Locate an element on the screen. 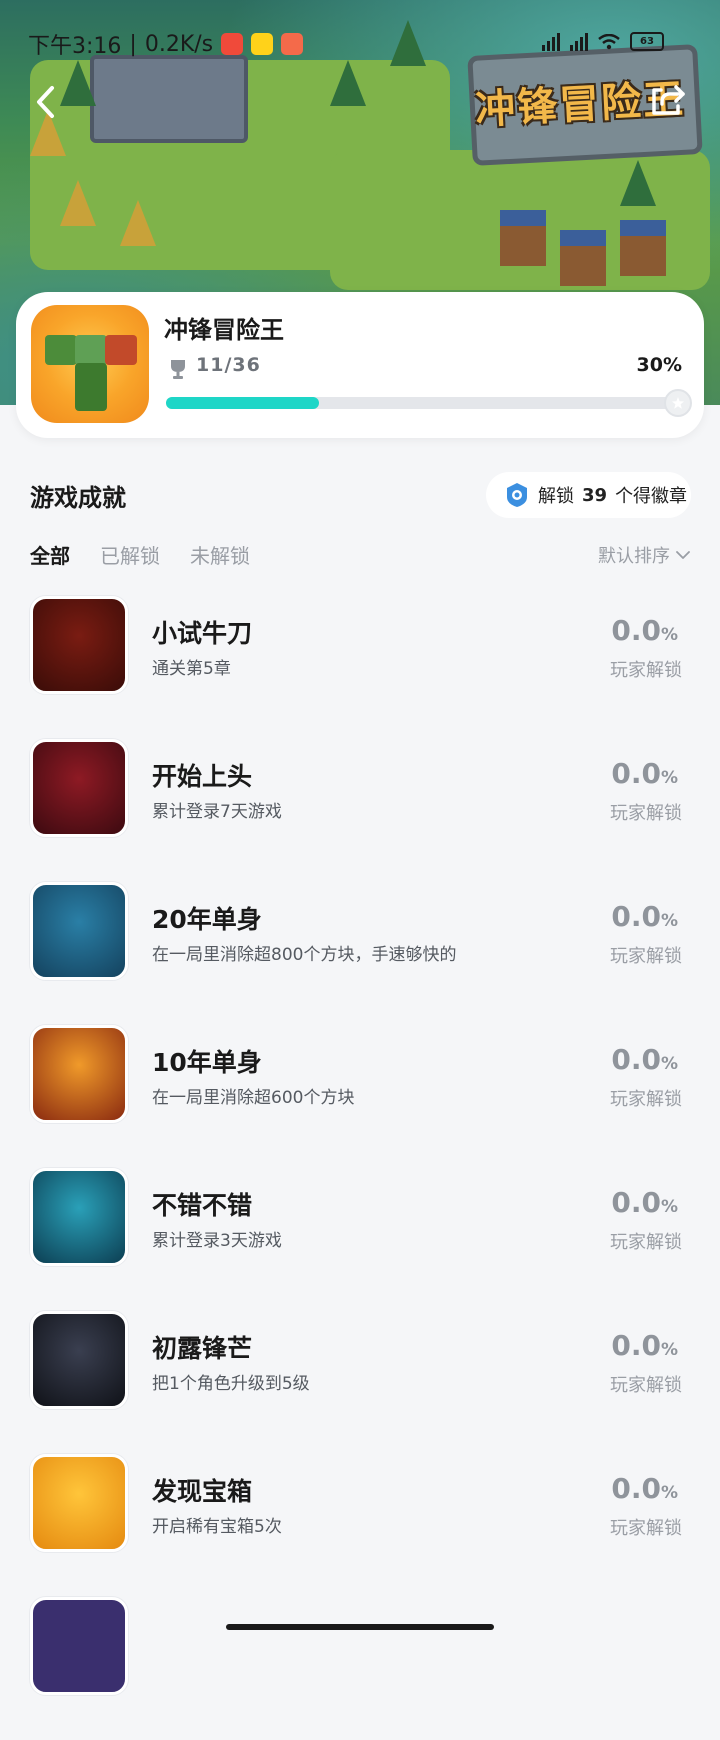  section-title: 游戏成就 is located at coordinates (78, 498).